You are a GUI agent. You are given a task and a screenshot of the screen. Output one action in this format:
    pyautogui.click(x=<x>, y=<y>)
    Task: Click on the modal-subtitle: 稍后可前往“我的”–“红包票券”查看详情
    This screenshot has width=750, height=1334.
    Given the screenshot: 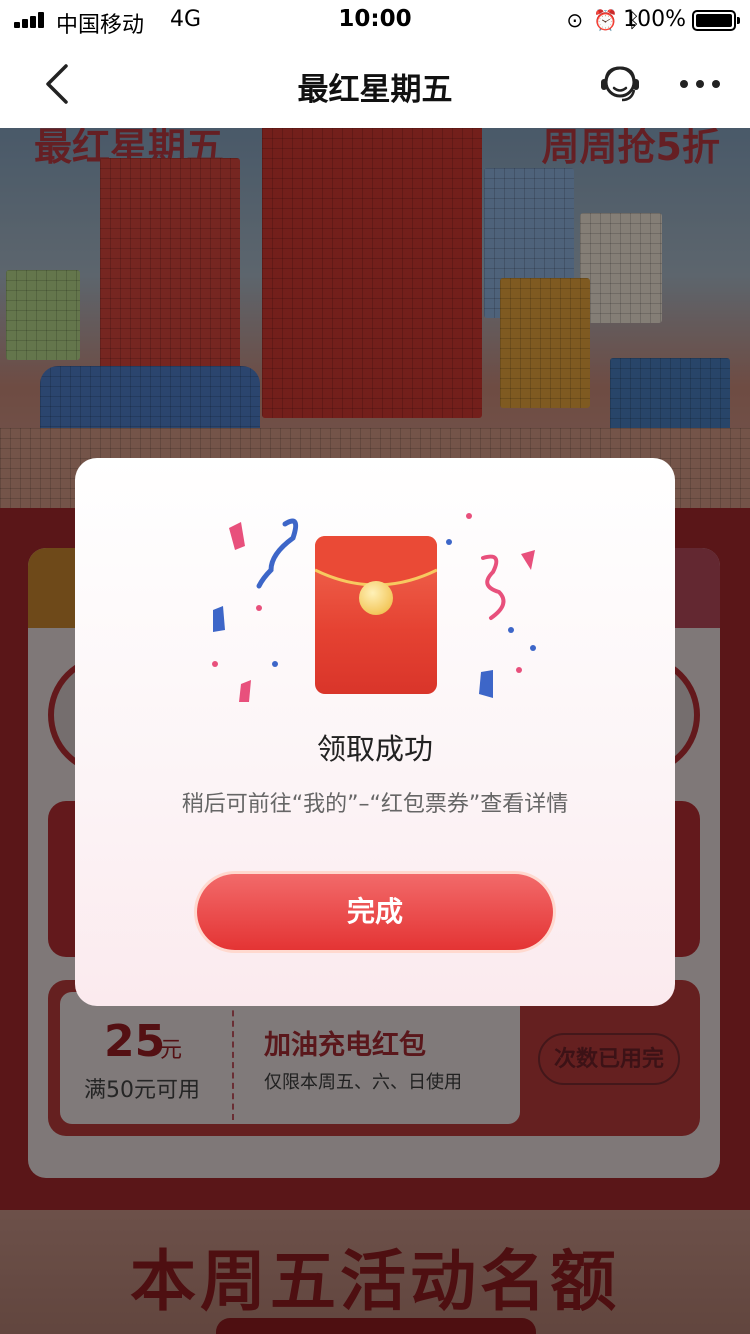 What is the action you would take?
    pyautogui.click(x=375, y=804)
    